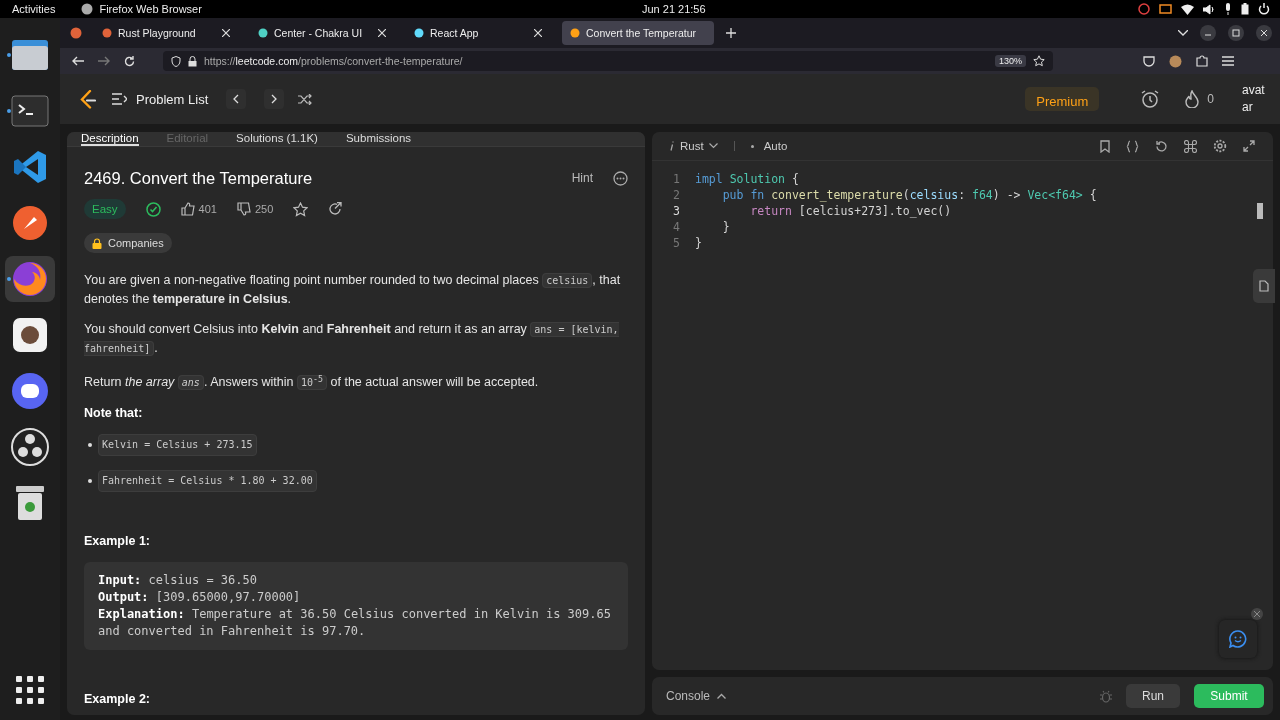 This screenshot has width=1280, height=720. I want to click on feedback-button, so click(1238, 639).